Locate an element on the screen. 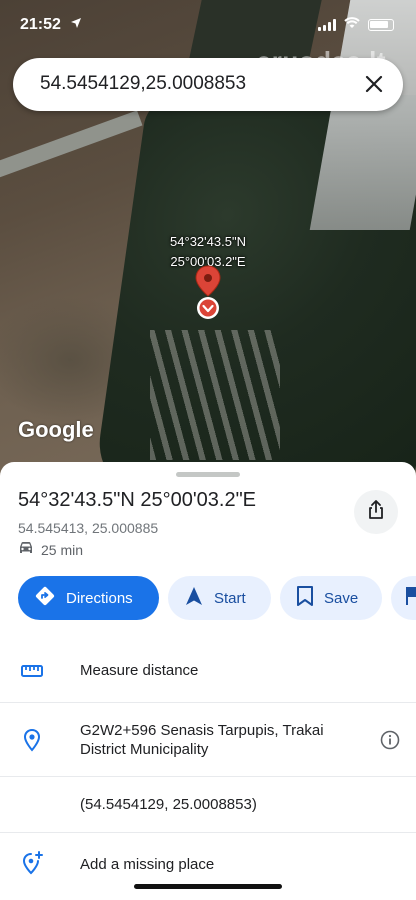  navigation-arrow-icon is located at coordinates (194, 598).